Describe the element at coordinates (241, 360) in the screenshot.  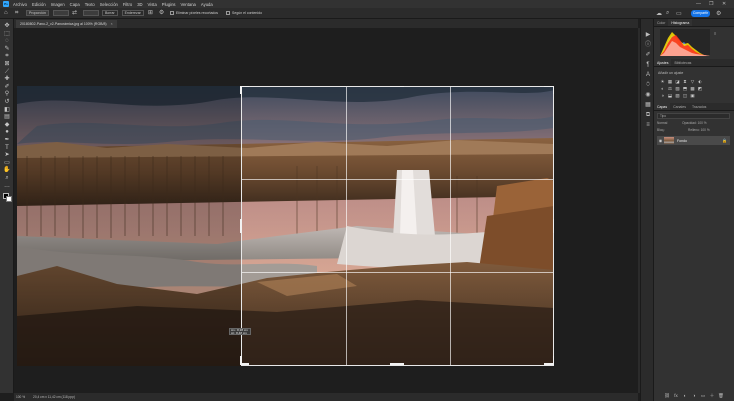
I see `crop-handle-bottom-left` at that location.